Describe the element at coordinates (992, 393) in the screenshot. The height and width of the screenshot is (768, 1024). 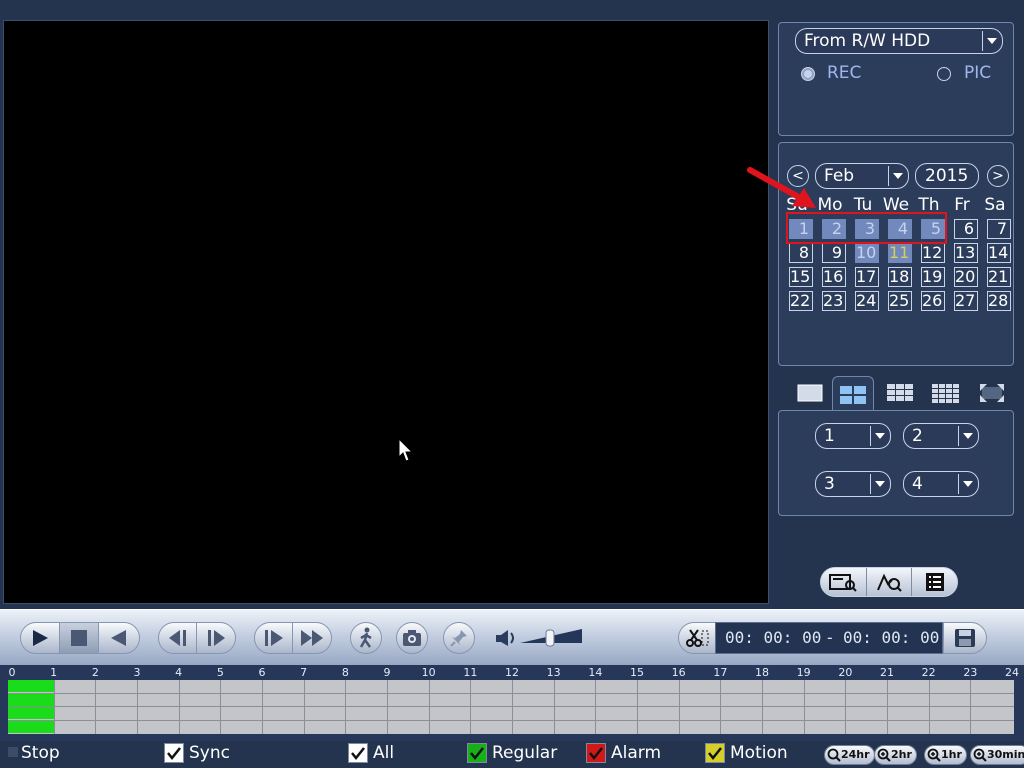
I see `fullscreen-tab` at that location.